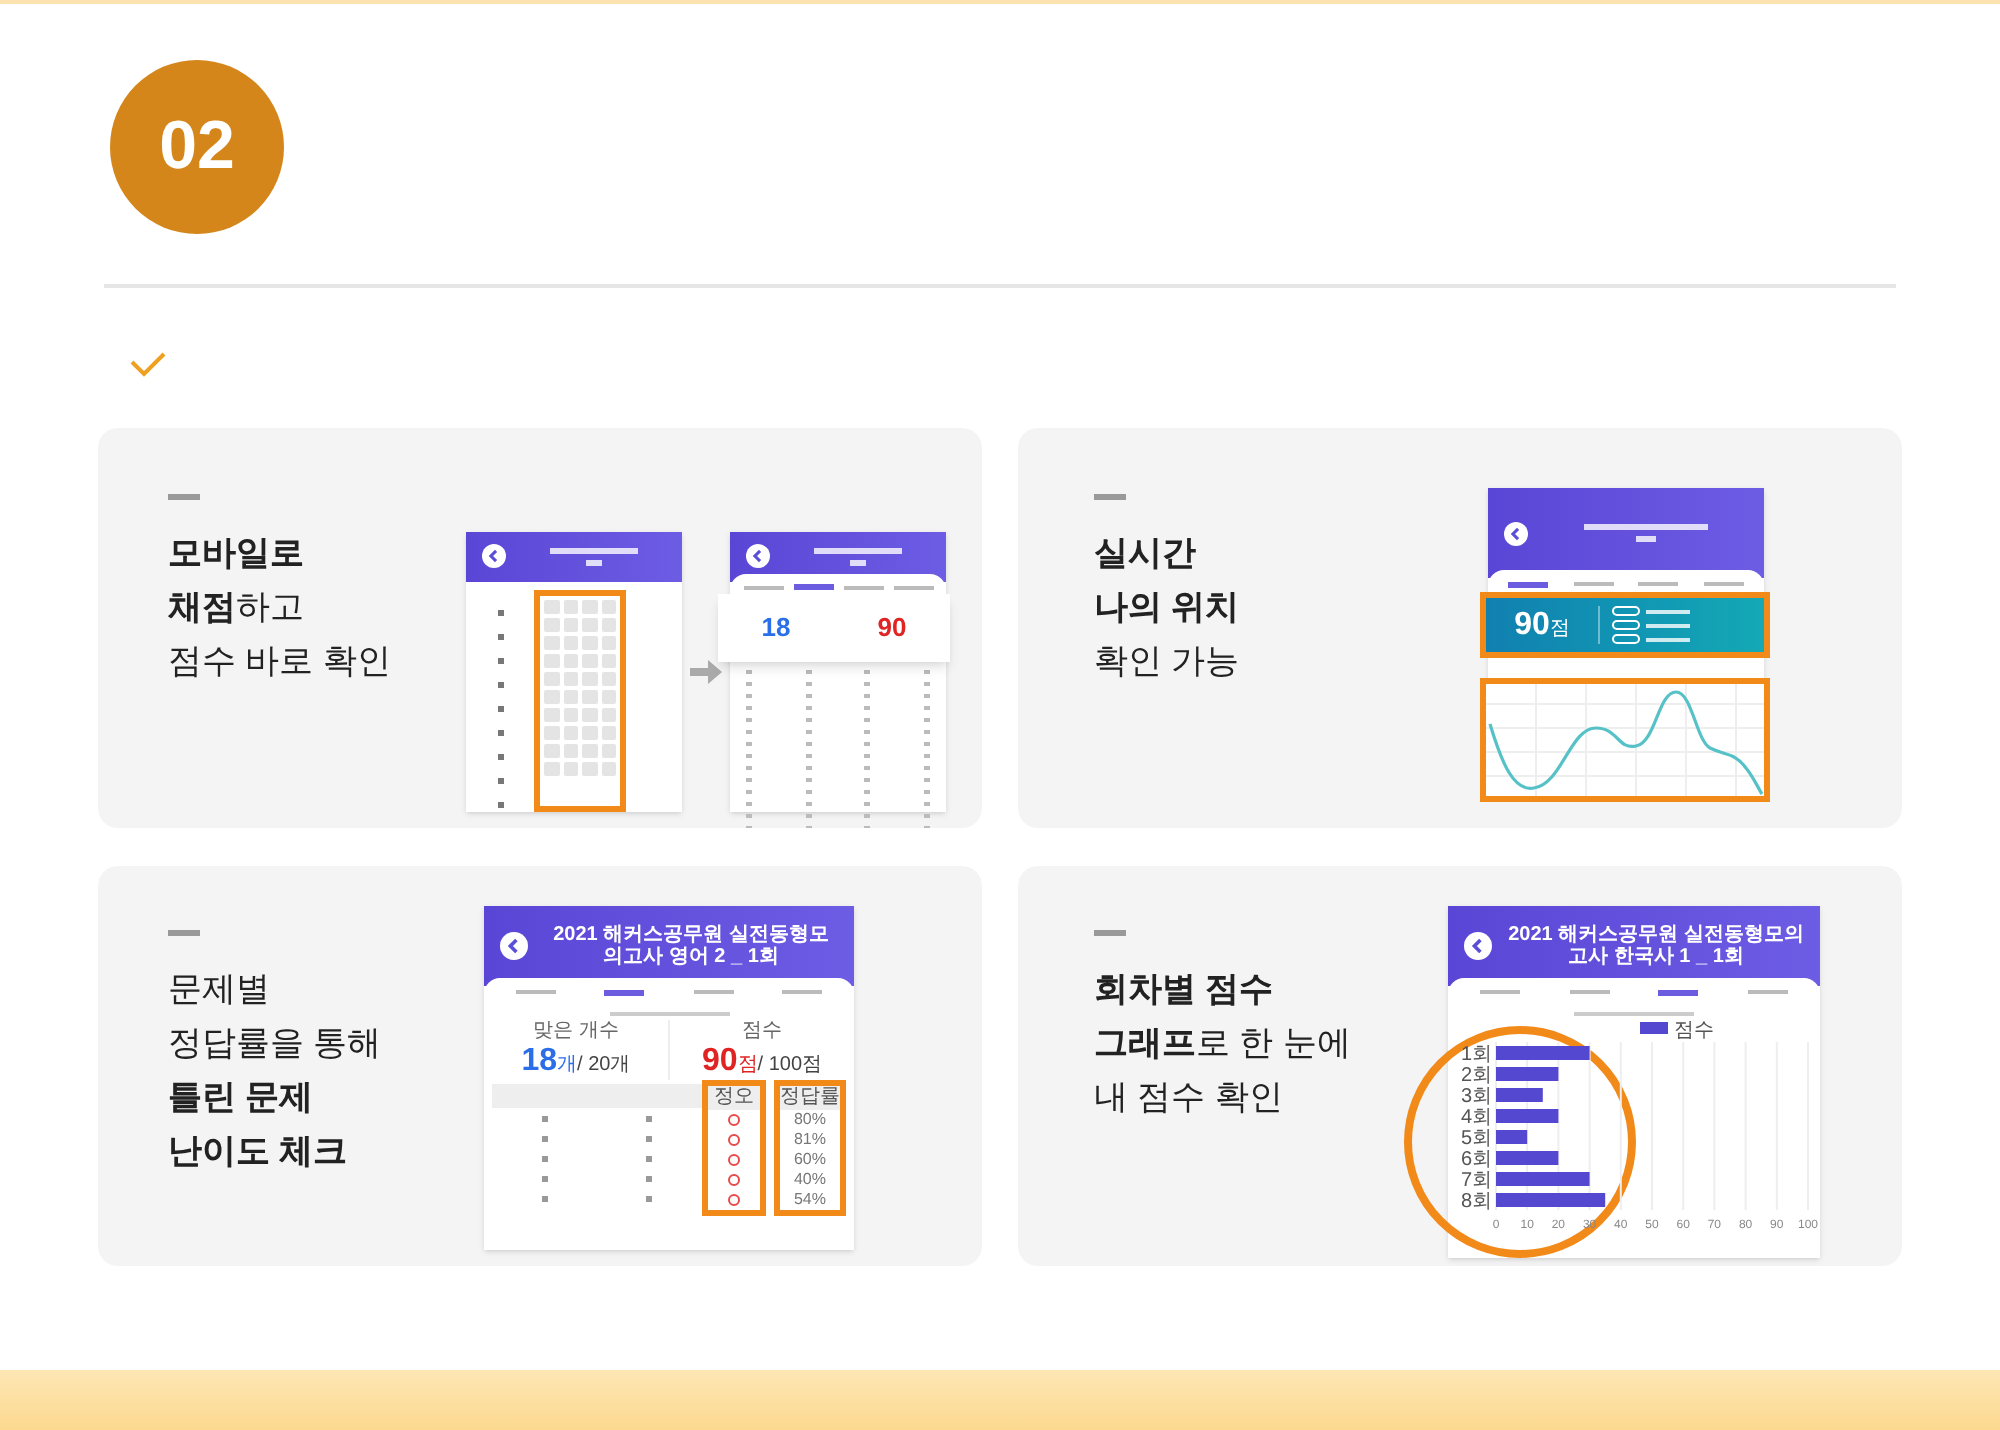 This screenshot has width=2000, height=1430. I want to click on axis-label: 7회, so click(1476, 1181).